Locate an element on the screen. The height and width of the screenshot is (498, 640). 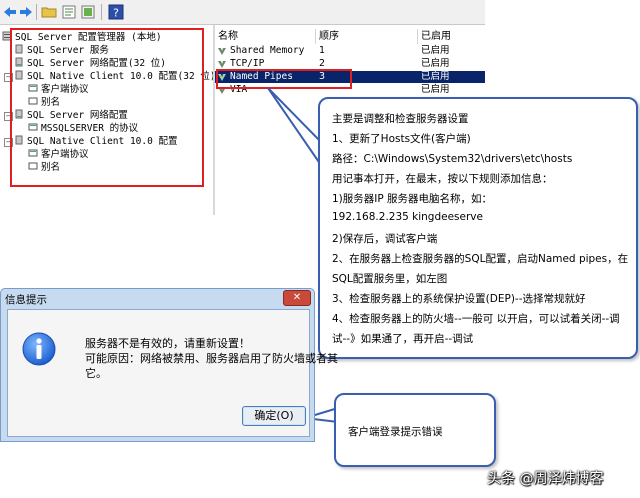
callout-line: 试--》如果通了，再开启--调试 is located at coordinates (403, 339).